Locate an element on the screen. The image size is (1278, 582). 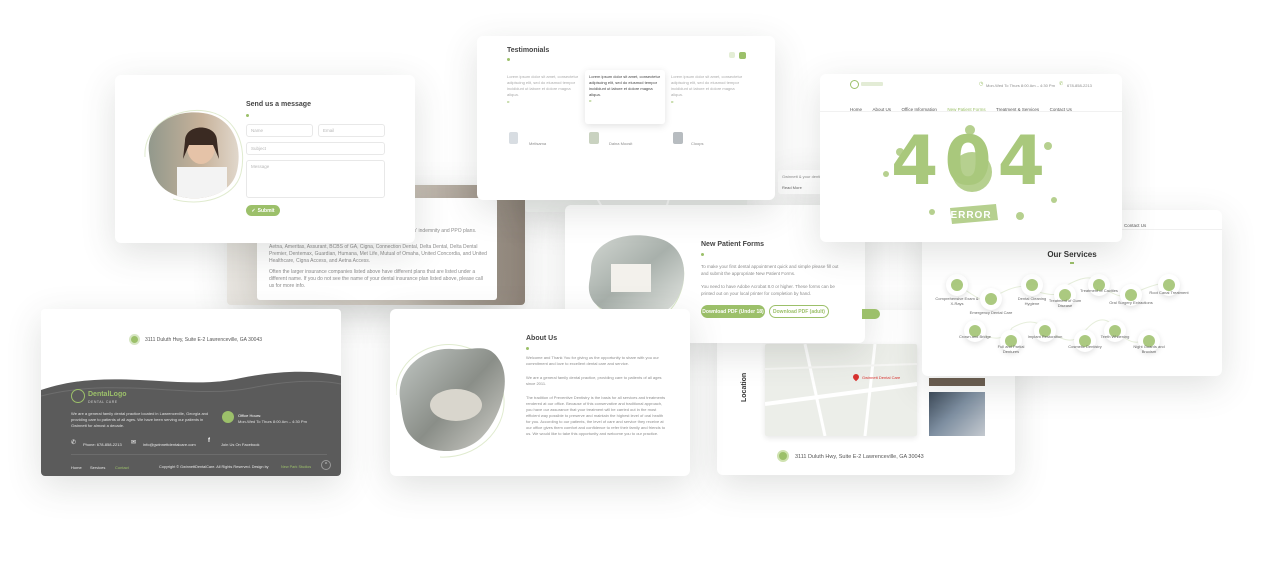
service-label-8: Crown and Bridge is located at coordinates (975, 336).